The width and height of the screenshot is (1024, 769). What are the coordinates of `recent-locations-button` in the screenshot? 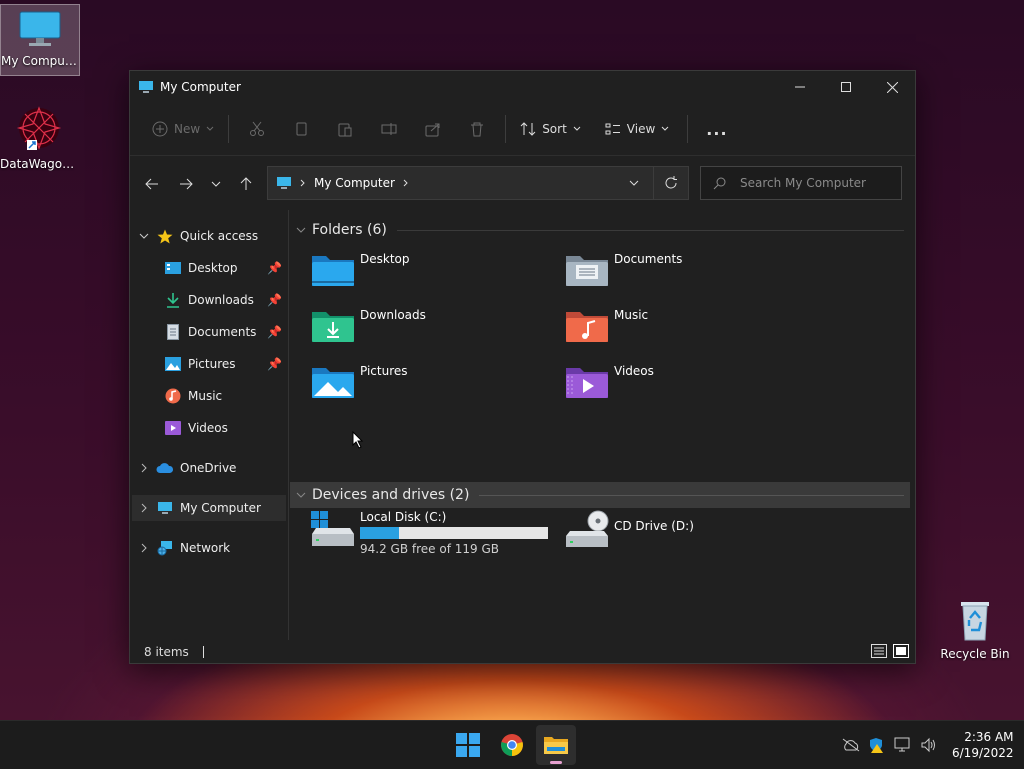 It's located at (216, 184).